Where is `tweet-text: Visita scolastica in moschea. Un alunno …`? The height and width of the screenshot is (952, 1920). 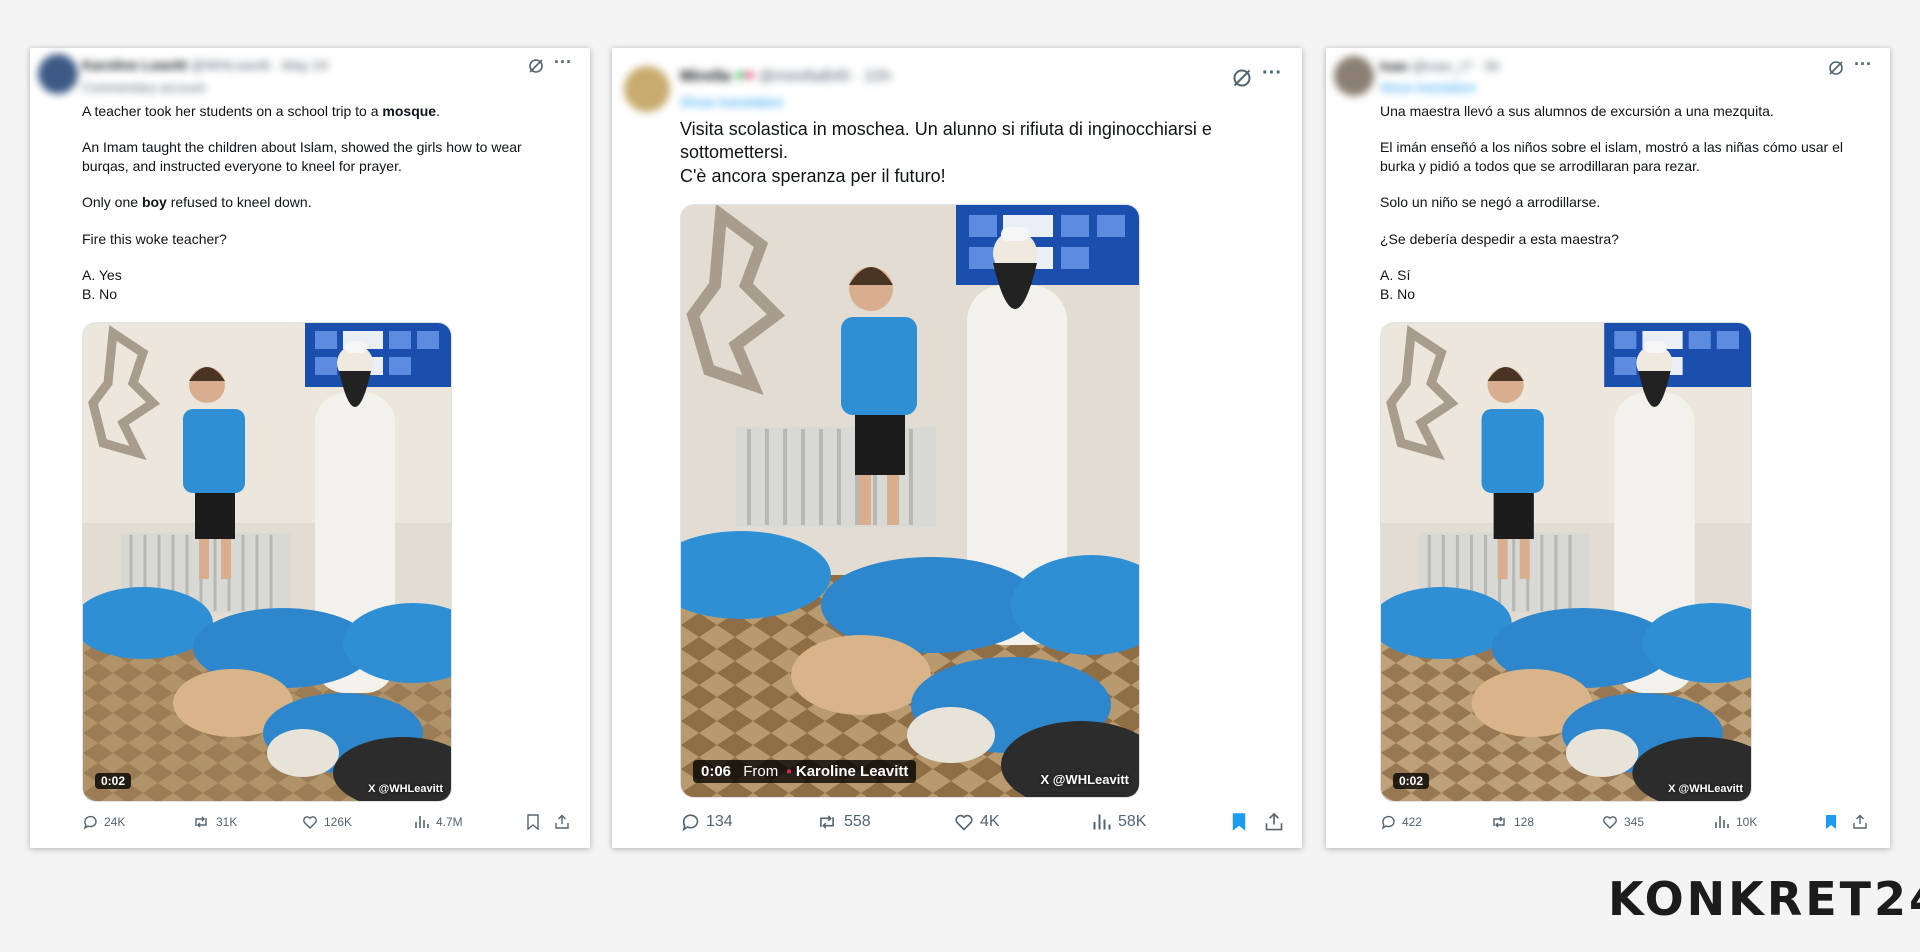 tweet-text: Visita scolastica in moschea. Un alunno … is located at coordinates (946, 152).